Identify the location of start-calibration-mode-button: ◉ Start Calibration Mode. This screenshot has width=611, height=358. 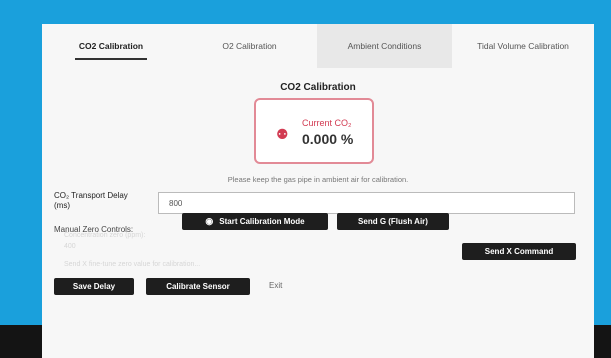
(255, 221).